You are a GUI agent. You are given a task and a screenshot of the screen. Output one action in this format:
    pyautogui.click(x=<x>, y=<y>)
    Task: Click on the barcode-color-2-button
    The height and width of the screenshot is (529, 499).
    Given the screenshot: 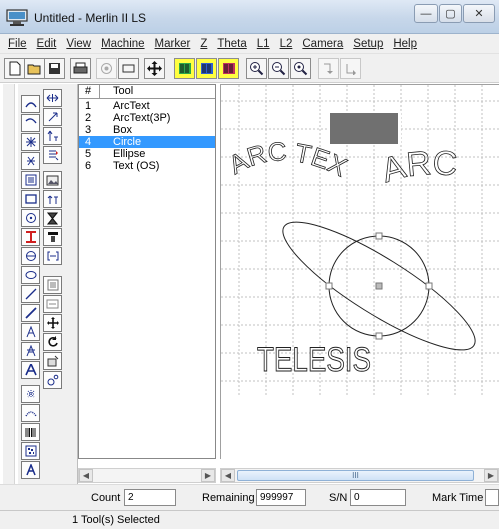 What is the action you would take?
    pyautogui.click(x=206, y=68)
    